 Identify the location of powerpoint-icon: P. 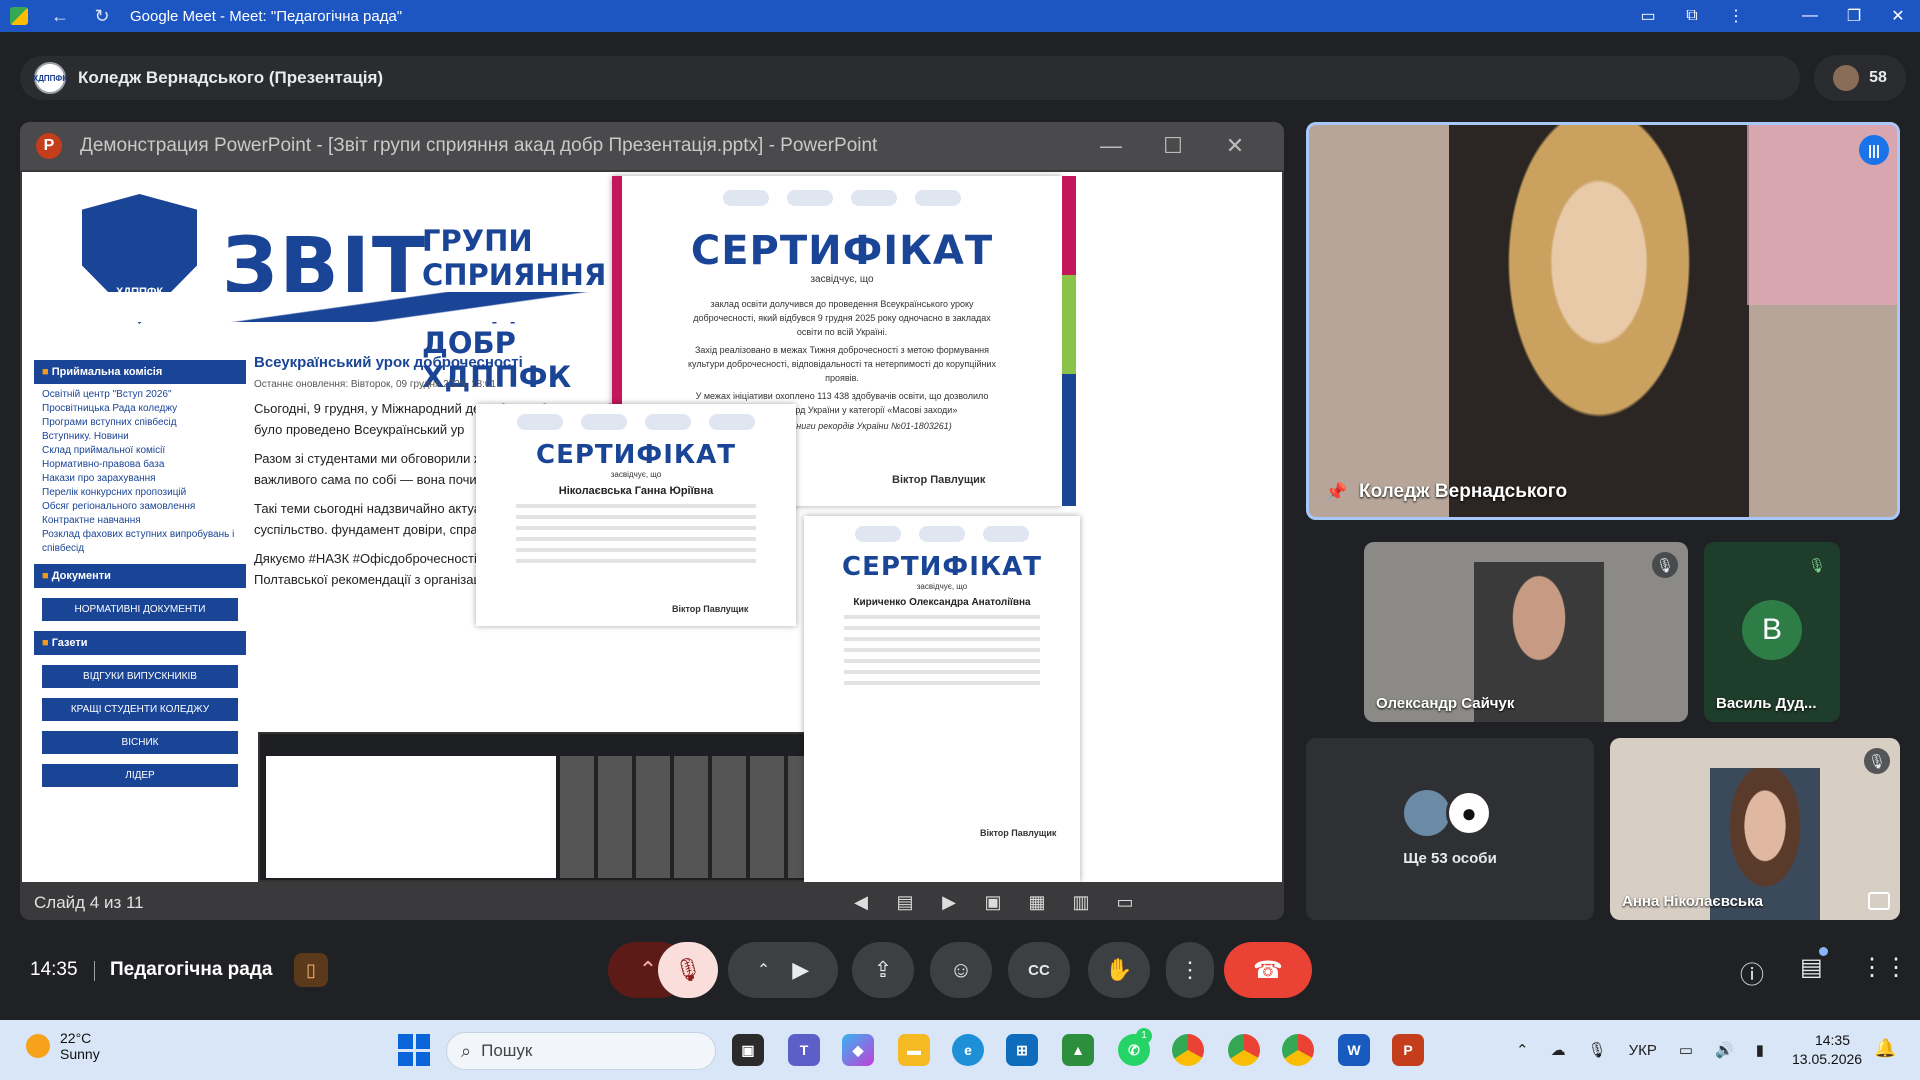
(1408, 1050).